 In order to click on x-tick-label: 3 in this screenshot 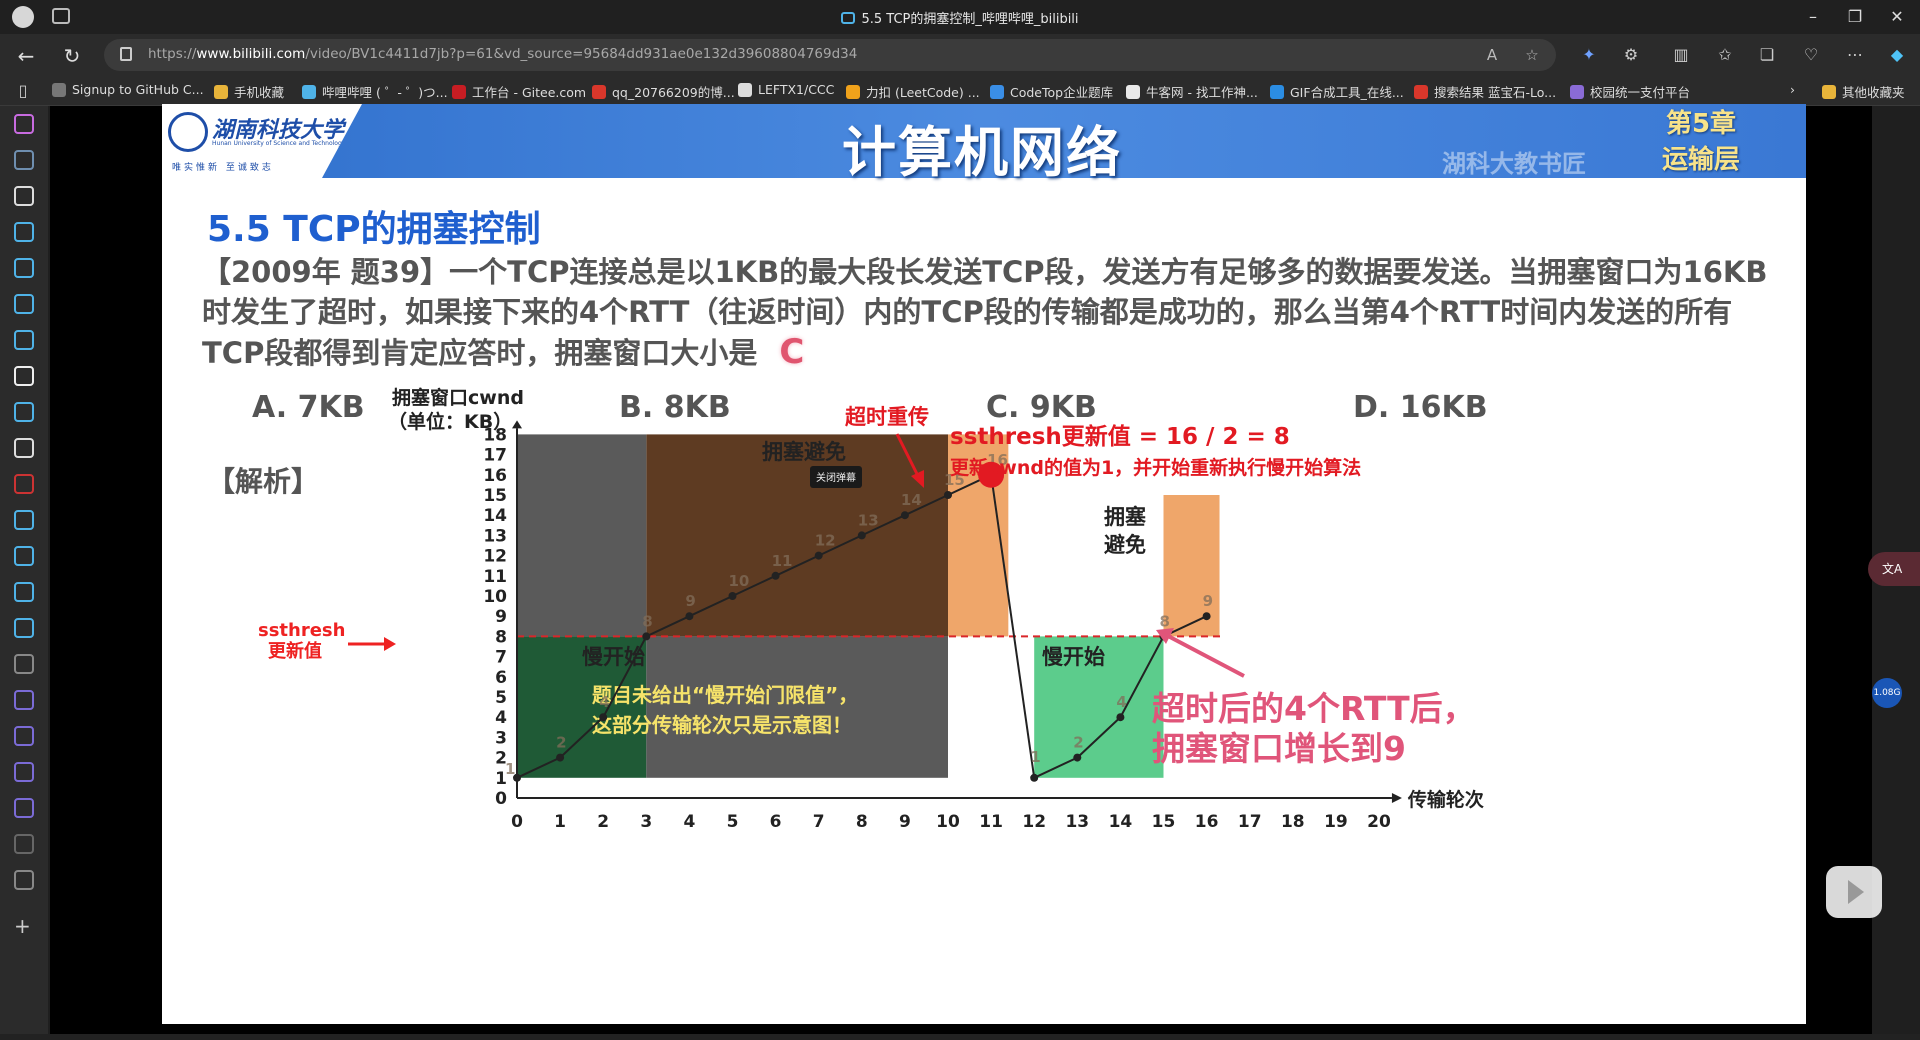, I will do `click(646, 822)`.